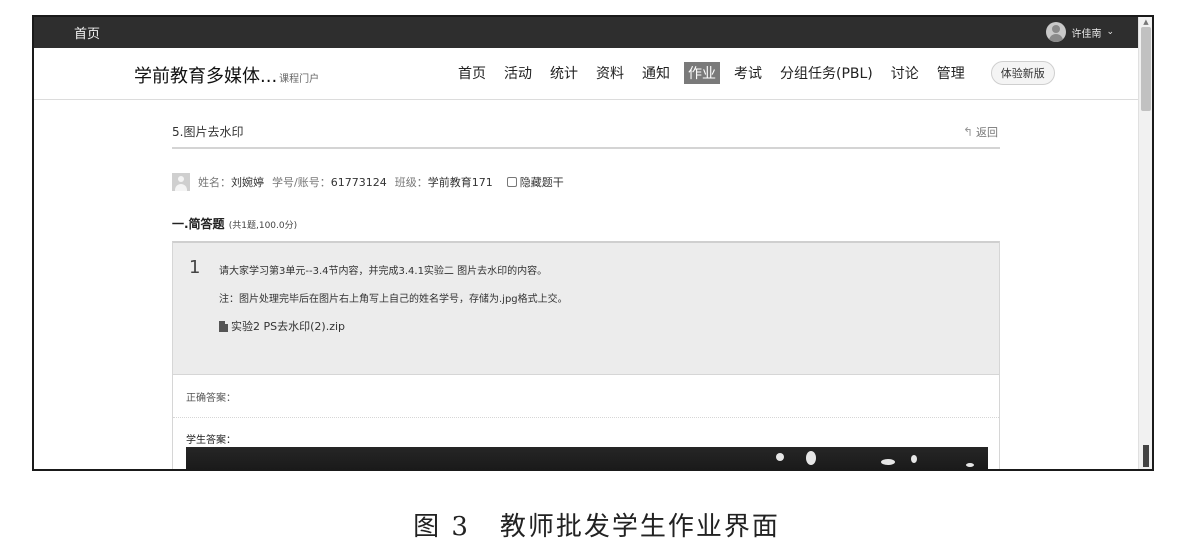 The image size is (1193, 560). Describe the element at coordinates (541, 182) in the screenshot. I see `hide-question-label: 隐藏题干` at that location.